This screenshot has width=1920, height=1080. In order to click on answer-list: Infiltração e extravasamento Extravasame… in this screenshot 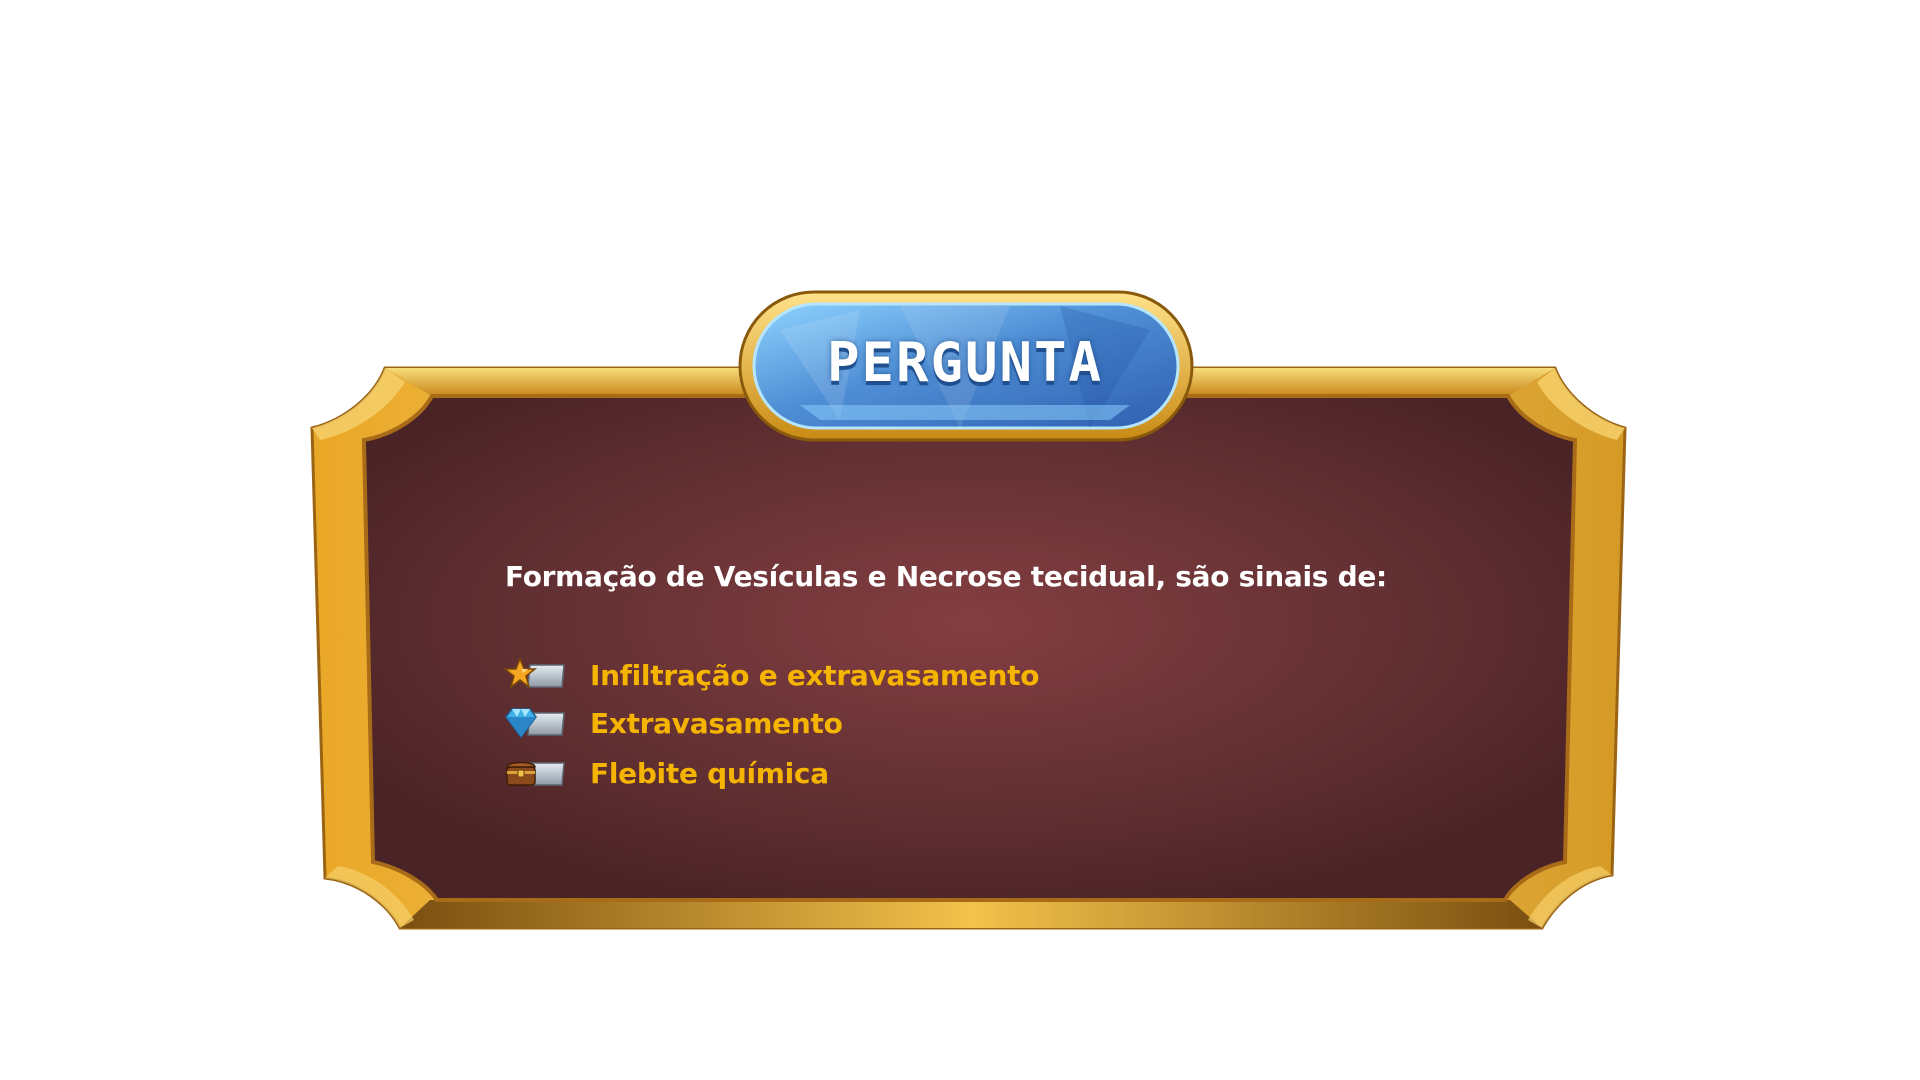, I will do `click(1002, 725)`.